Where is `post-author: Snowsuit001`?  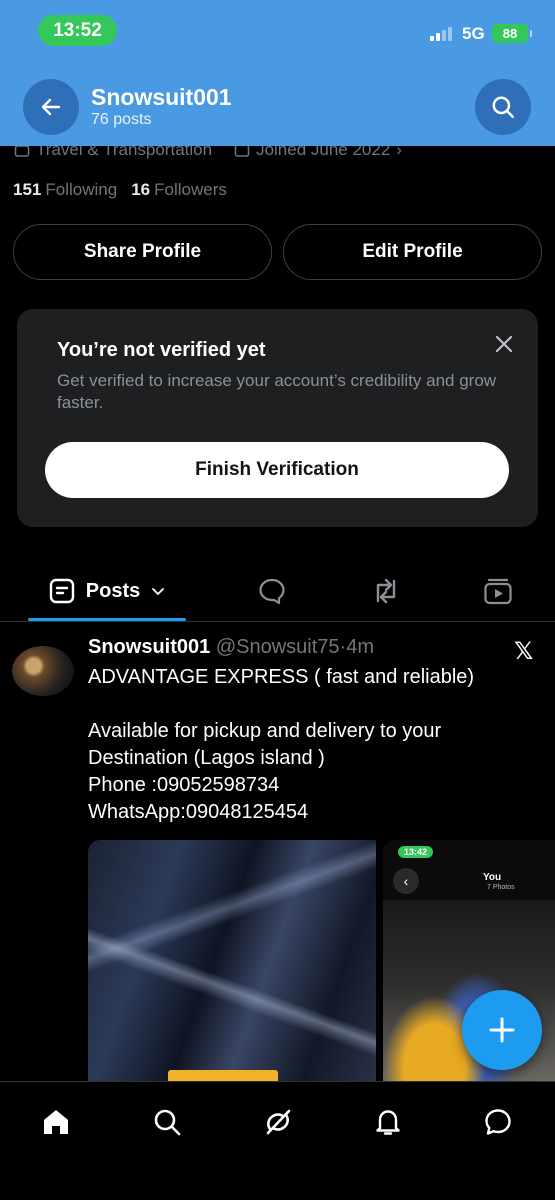
post-author: Snowsuit001 is located at coordinates (149, 647).